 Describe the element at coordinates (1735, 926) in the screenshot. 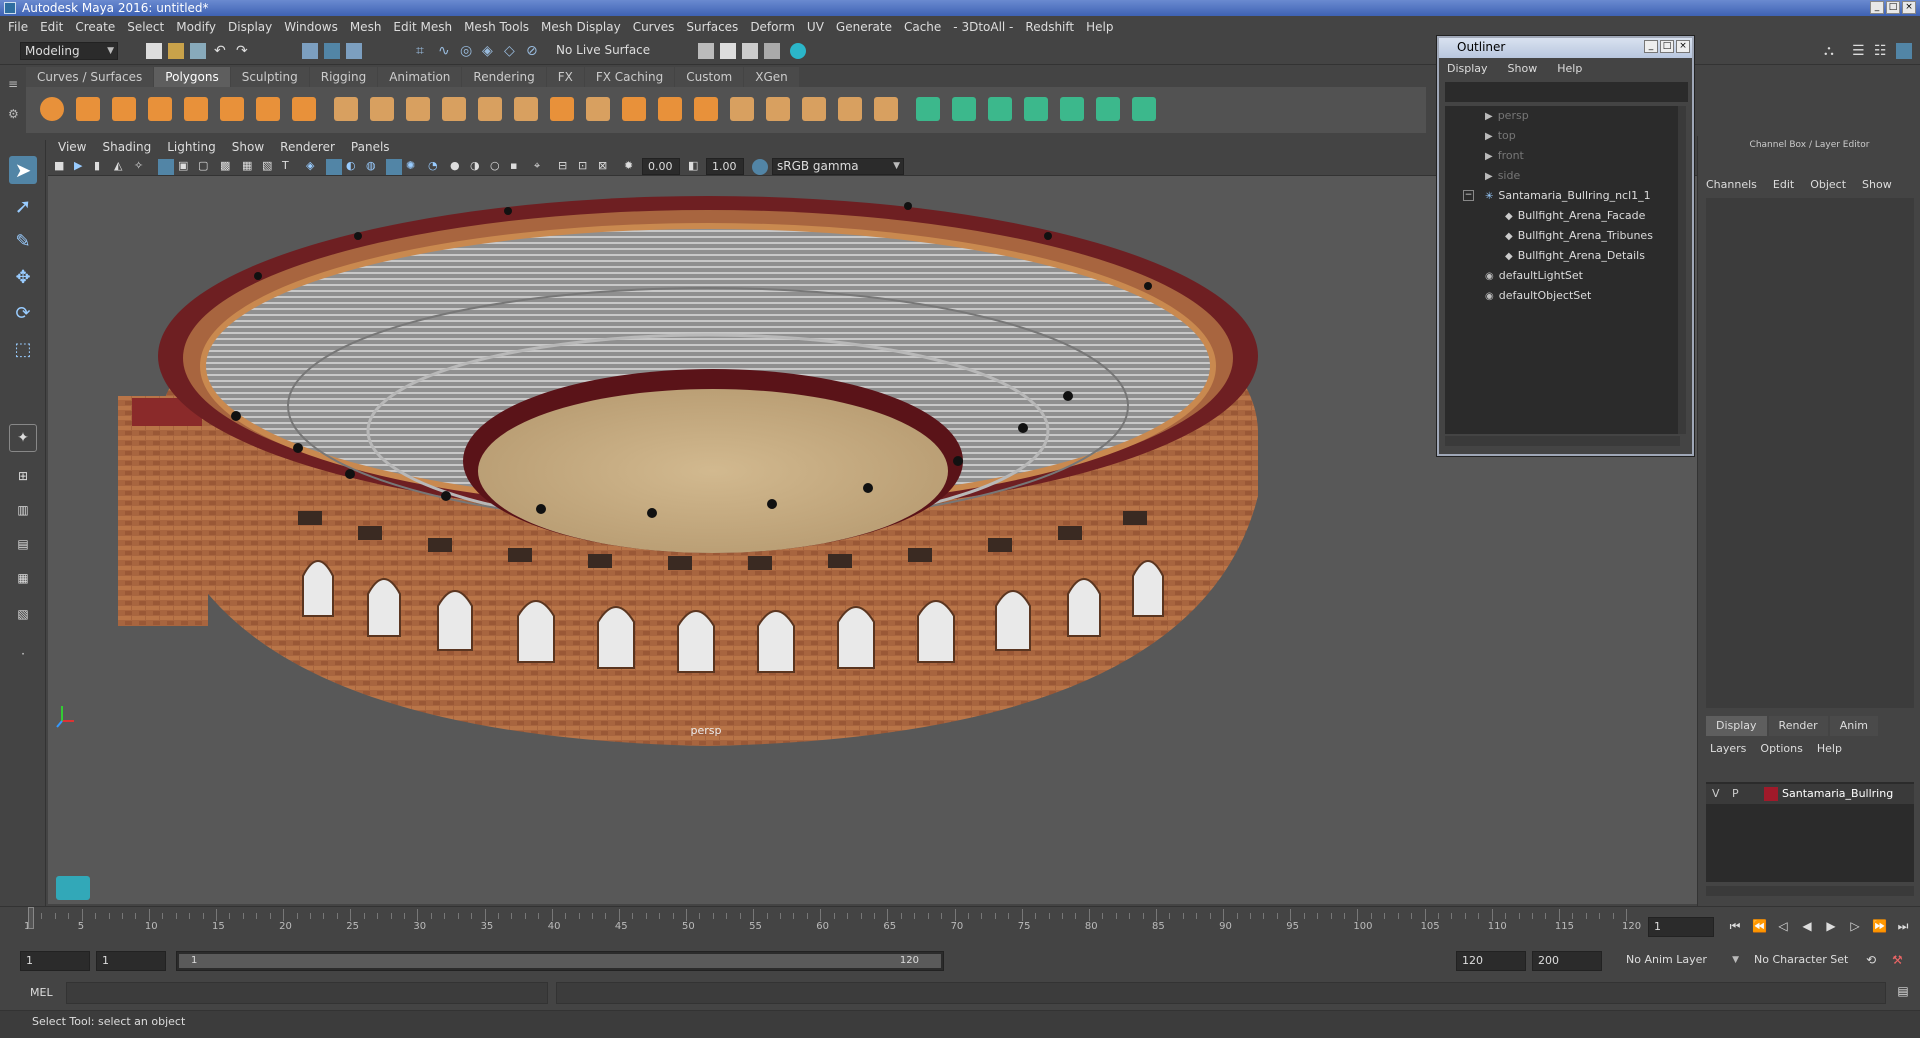

I see `go-to-start-icon: ⏮` at that location.